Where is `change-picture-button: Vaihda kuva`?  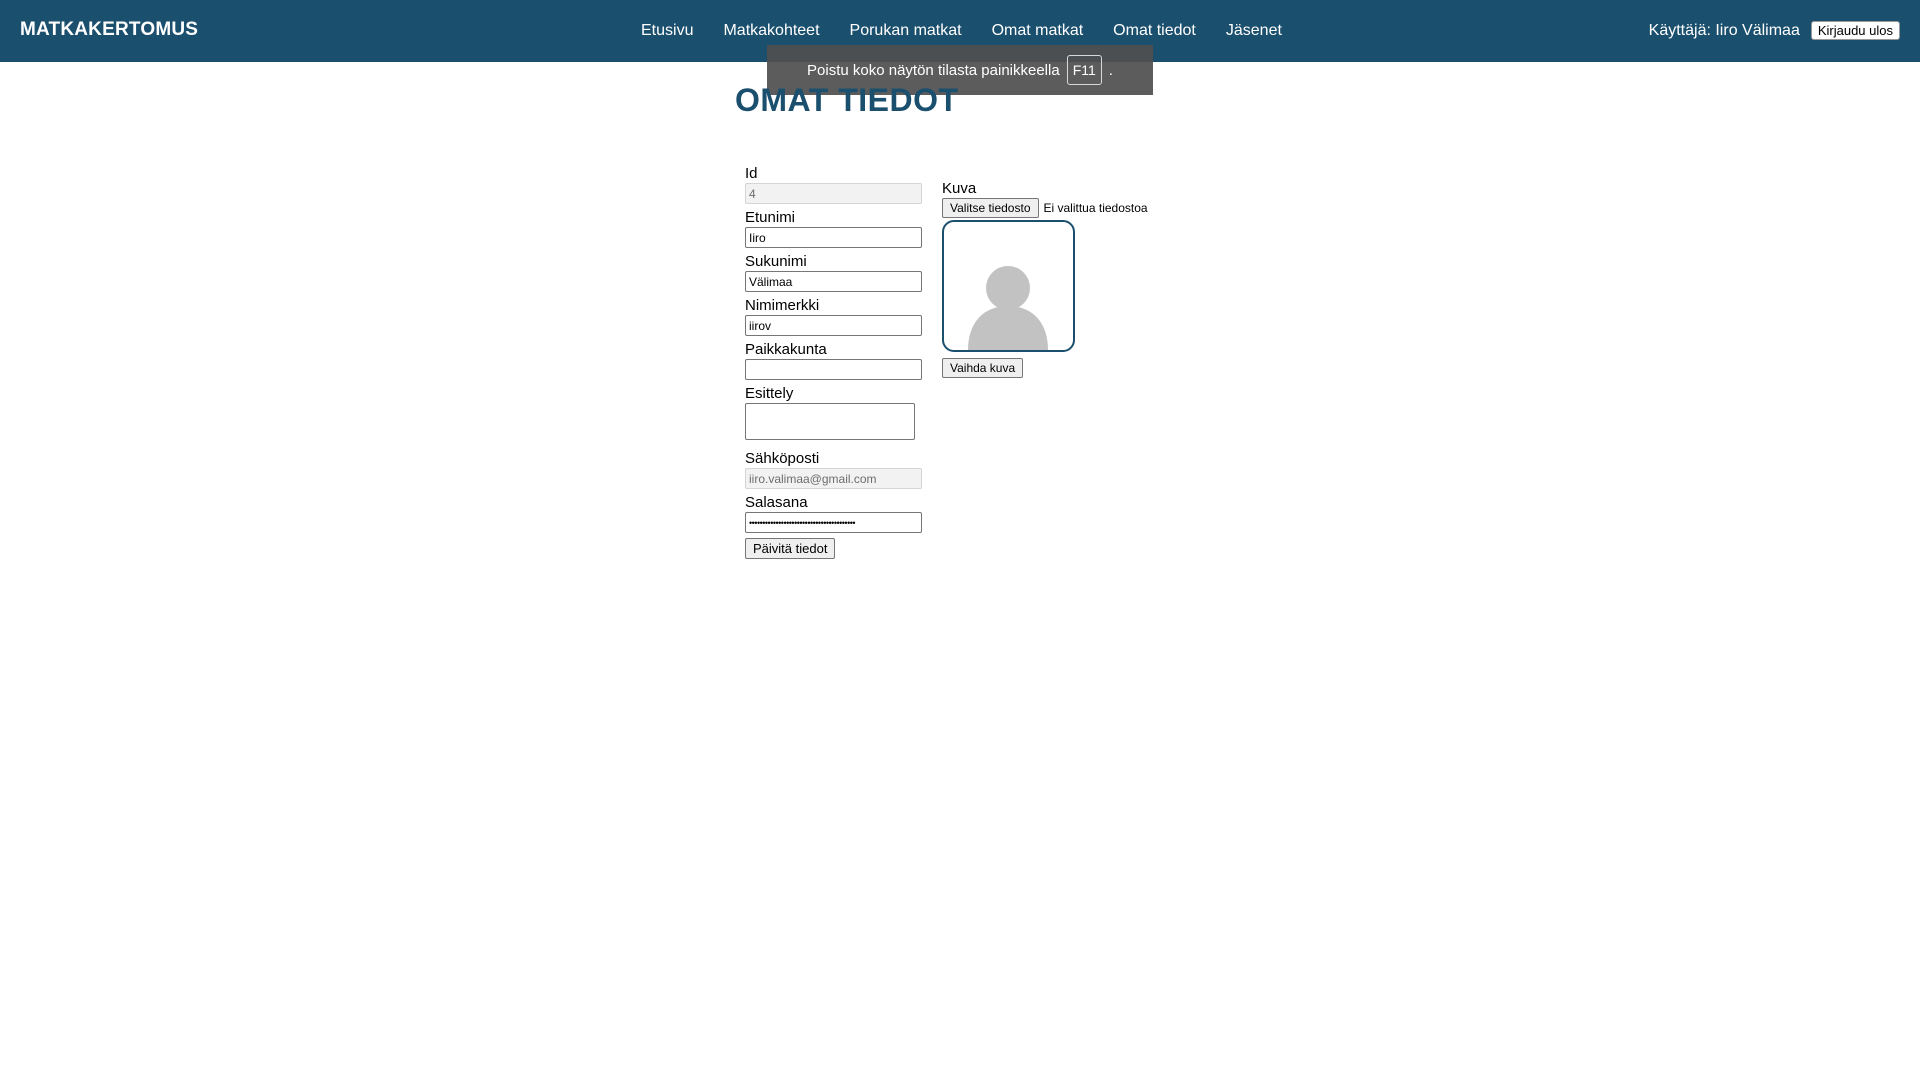 change-picture-button: Vaihda kuva is located at coordinates (983, 368).